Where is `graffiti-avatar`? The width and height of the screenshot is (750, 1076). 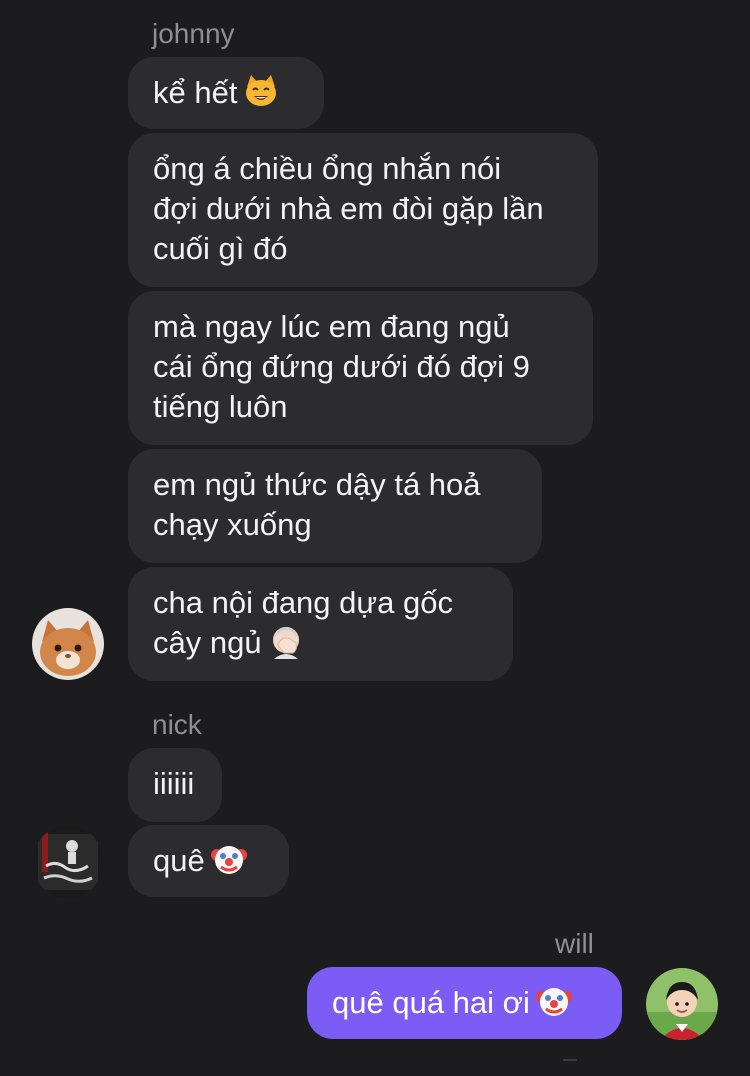
graffiti-avatar is located at coordinates (68, 862).